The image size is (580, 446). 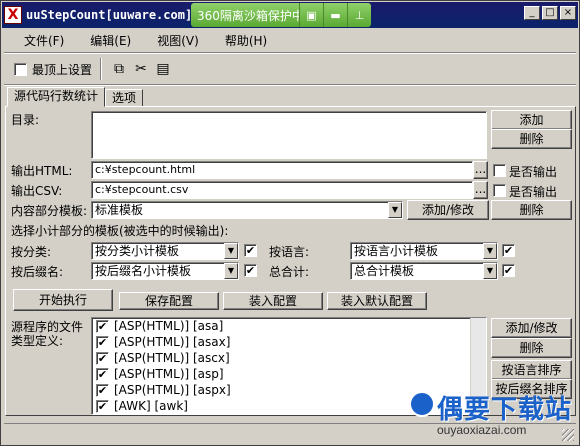 I want to click on toolbar-divider-bottom, so click(x=290, y=85).